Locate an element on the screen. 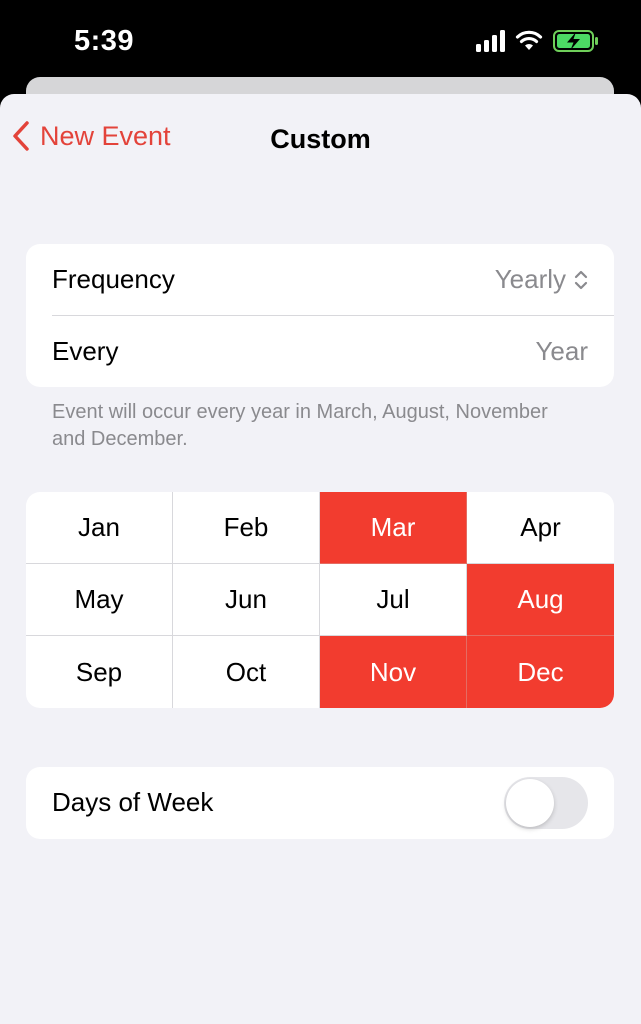 Image resolution: width=641 pixels, height=1024 pixels. wifi-icon is located at coordinates (529, 40).